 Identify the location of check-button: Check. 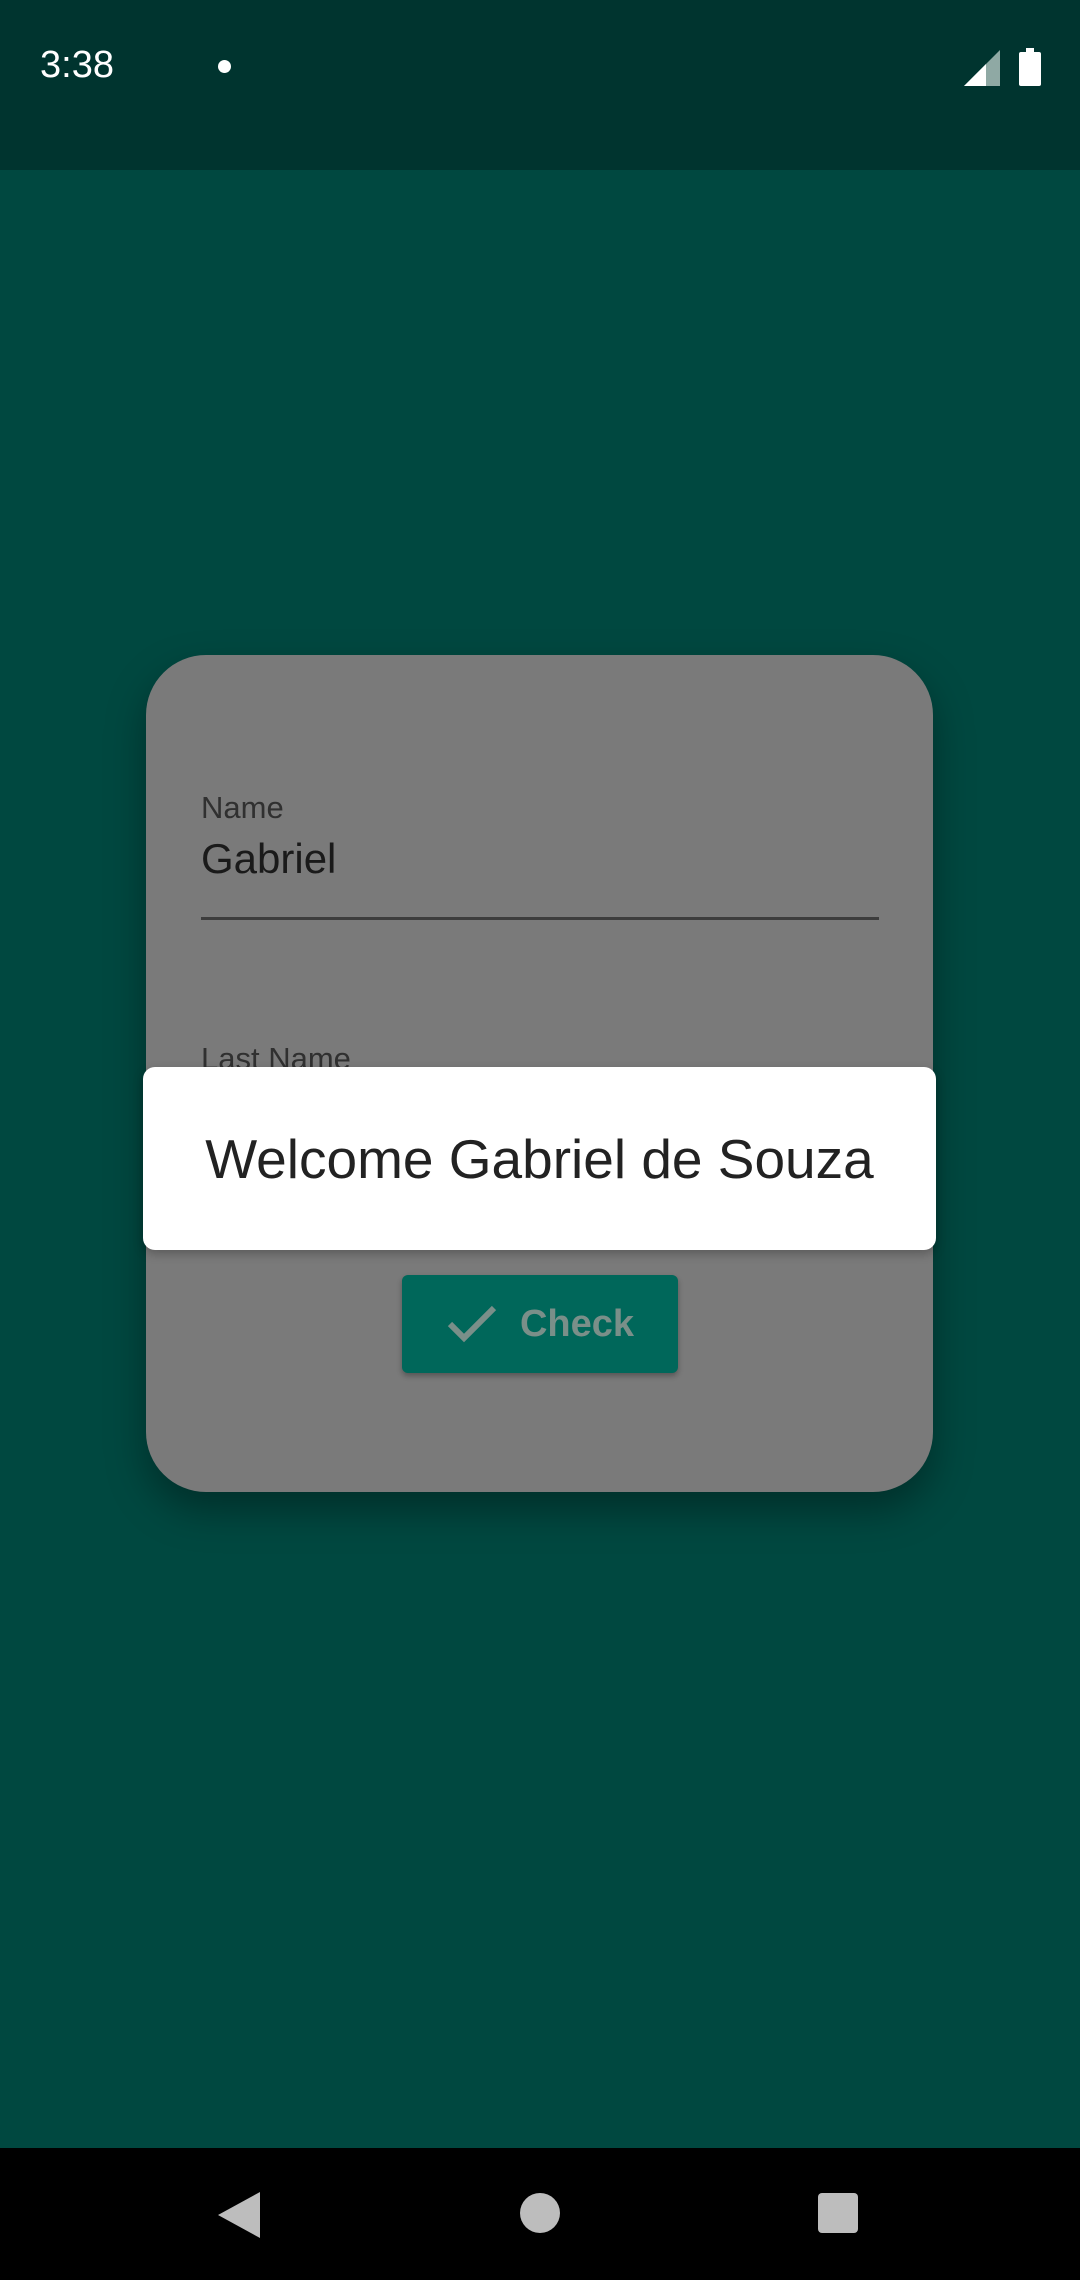
(540, 1324).